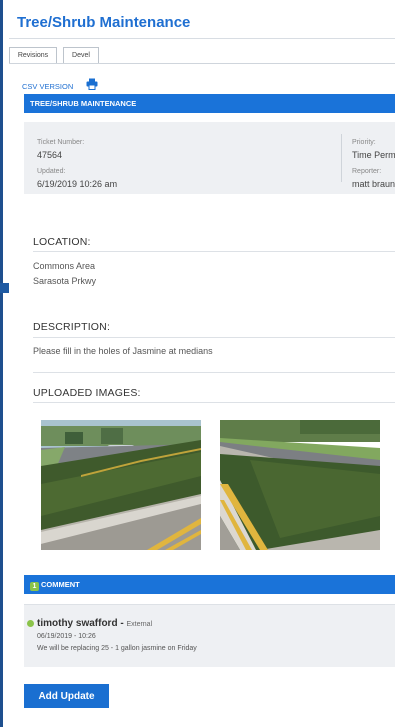  I want to click on comment-date: 06/19/2019 - 10:26, so click(66, 636).